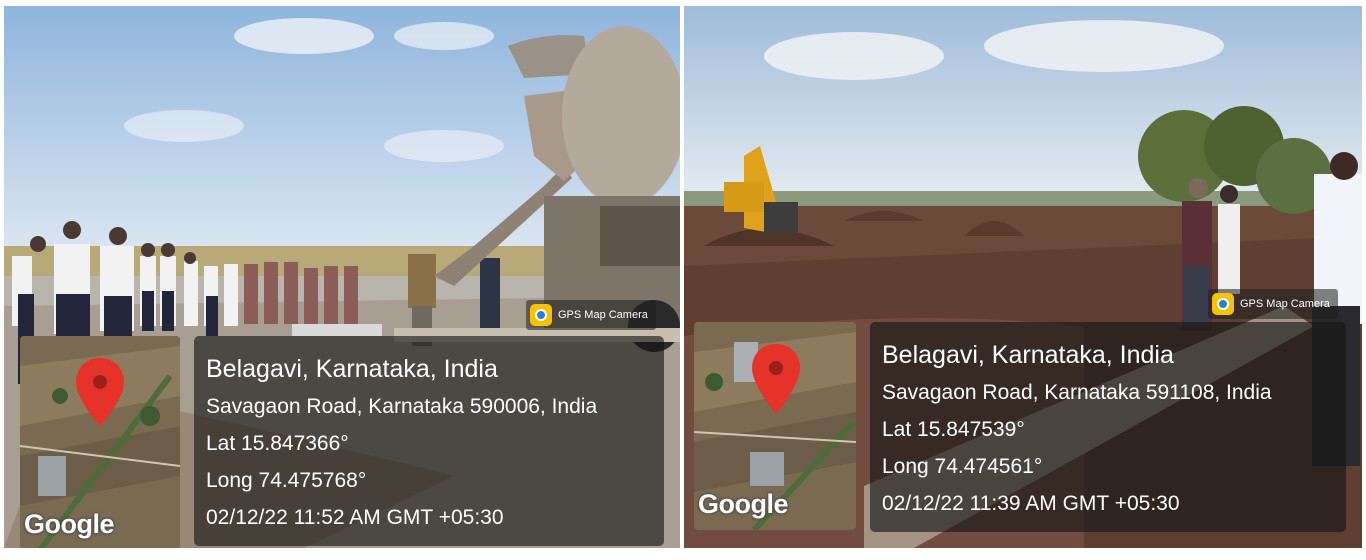 This screenshot has height=560, width=1366. What do you see at coordinates (962, 466) in the screenshot?
I see `longitude-text: Long 74.474561°` at bounding box center [962, 466].